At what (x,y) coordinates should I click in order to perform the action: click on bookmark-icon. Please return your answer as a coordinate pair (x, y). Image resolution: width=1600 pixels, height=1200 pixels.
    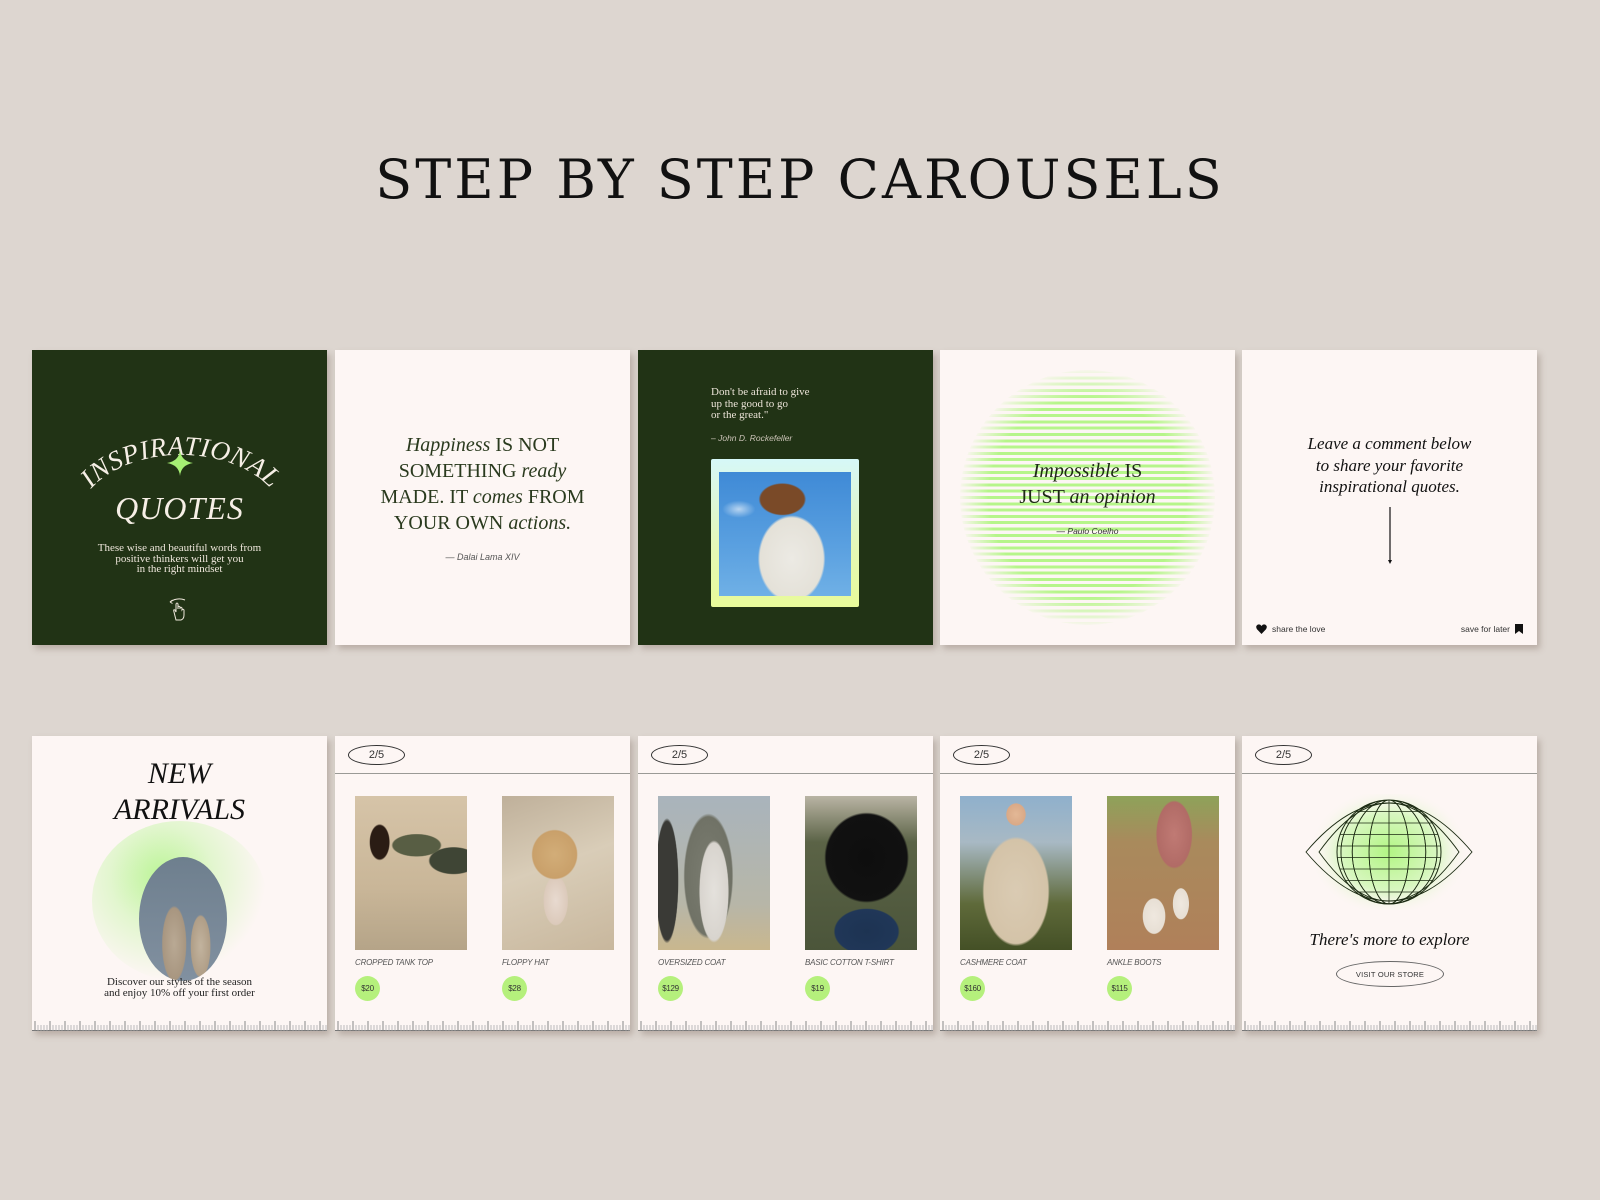
    Looking at the image, I should click on (1519, 629).